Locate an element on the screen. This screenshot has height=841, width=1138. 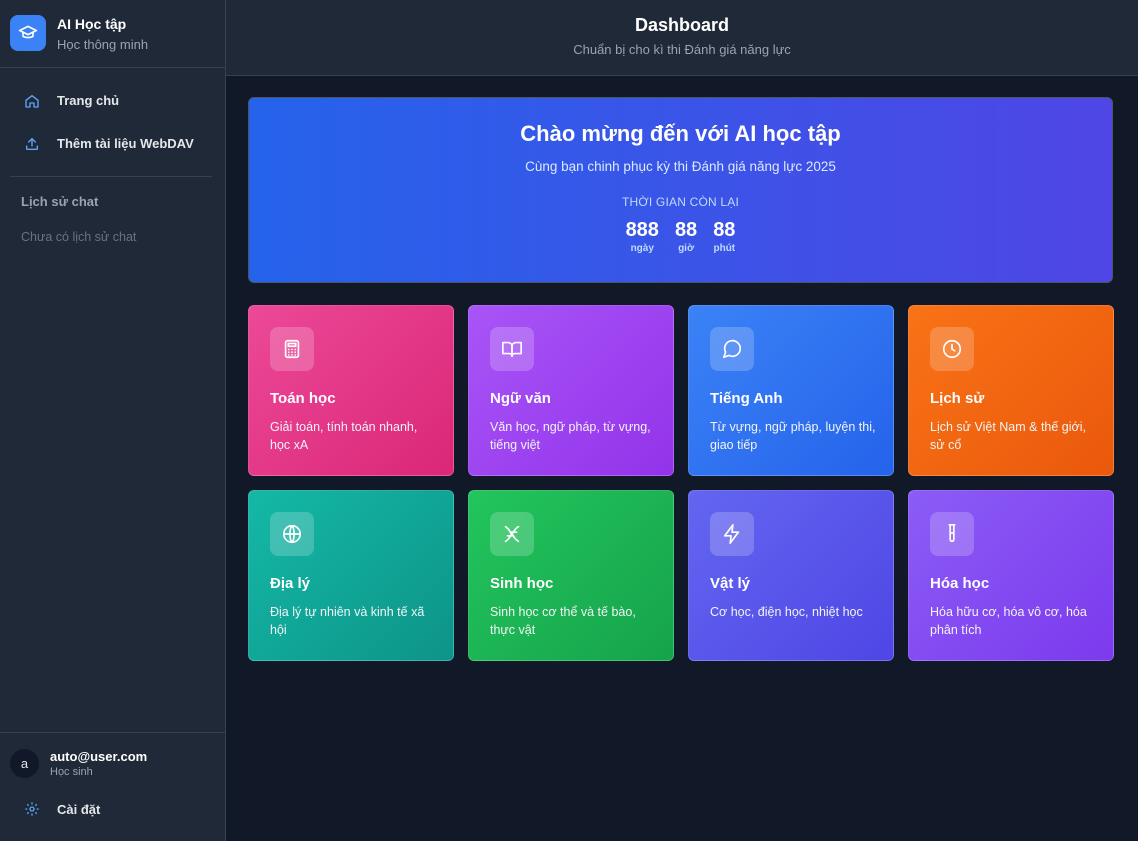
user-role: Học sinh is located at coordinates (71, 772).